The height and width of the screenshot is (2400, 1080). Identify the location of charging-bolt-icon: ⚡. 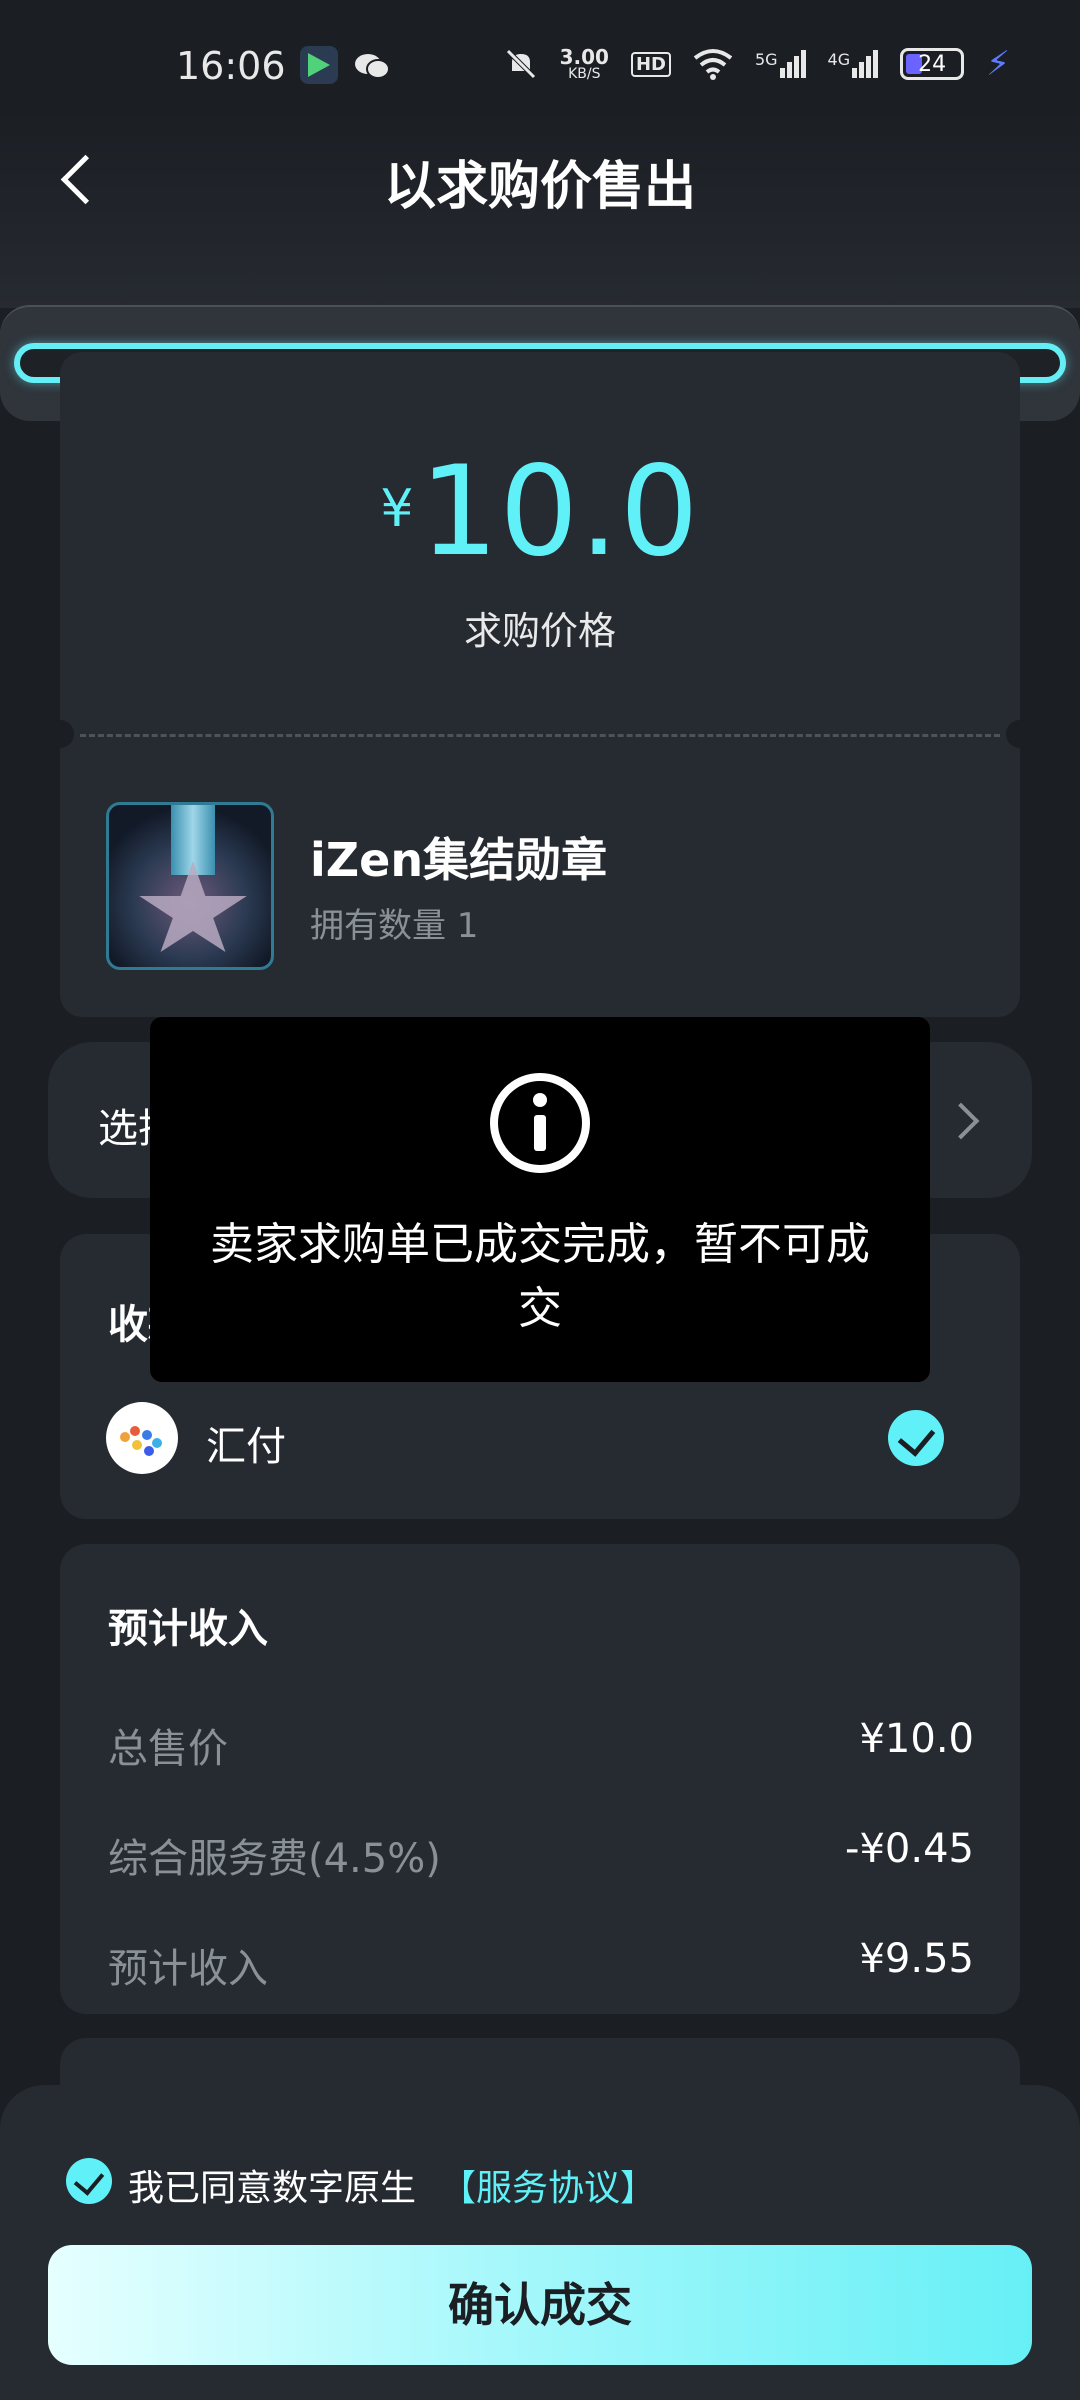
(998, 64).